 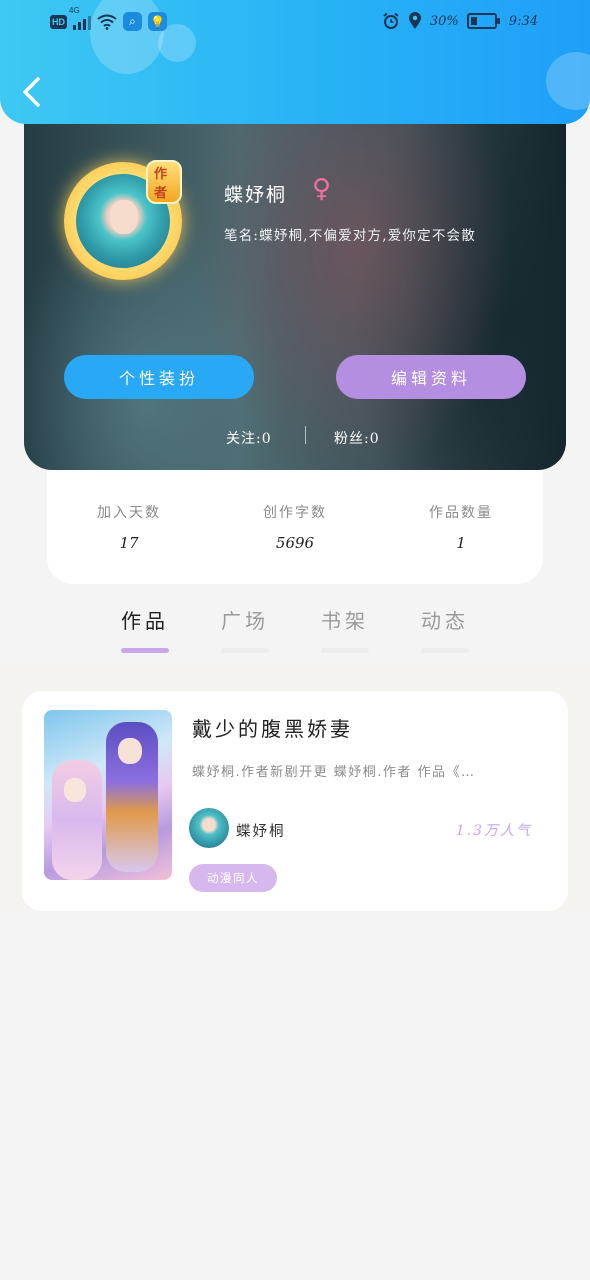 What do you see at coordinates (295, 513) in the screenshot?
I see `stat-label: 创作字数` at bounding box center [295, 513].